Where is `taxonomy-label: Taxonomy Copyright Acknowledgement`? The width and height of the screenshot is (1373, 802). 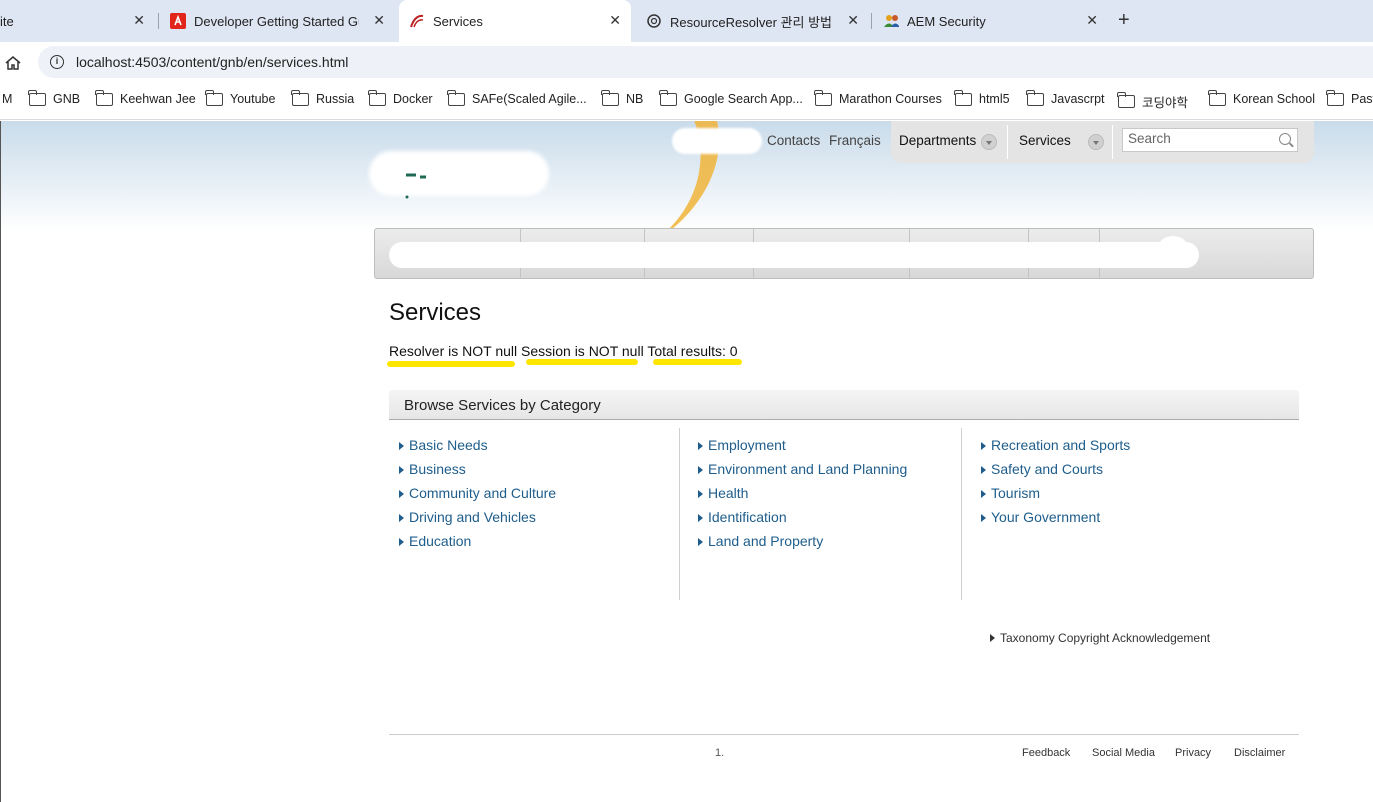
taxonomy-label: Taxonomy Copyright Acknowledgement is located at coordinates (1105, 638).